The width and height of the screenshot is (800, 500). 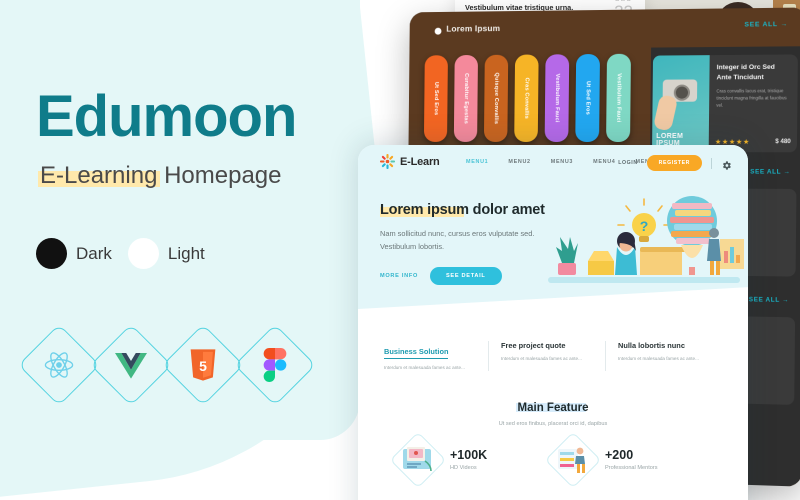 I want to click on stat-item-hd-videos: +100K HD Videos, so click(x=471, y=460).